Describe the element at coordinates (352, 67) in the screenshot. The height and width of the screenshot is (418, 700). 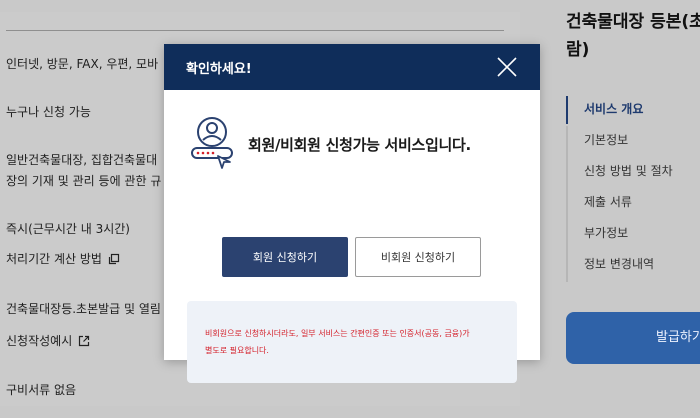
I see `modal-header: 확인하세요!` at that location.